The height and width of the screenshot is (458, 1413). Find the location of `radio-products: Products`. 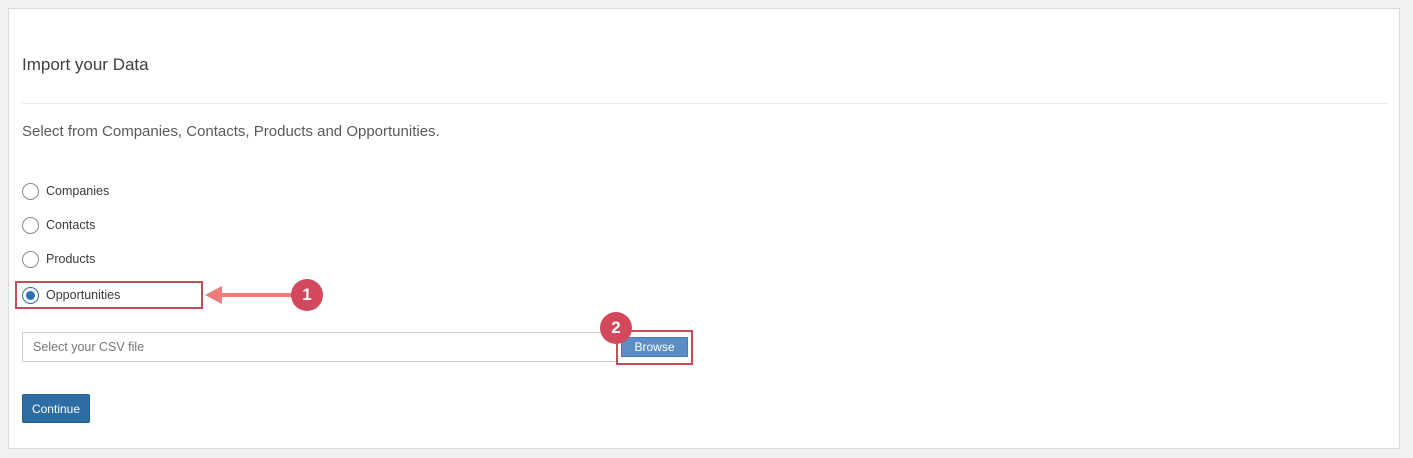

radio-products: Products is located at coordinates (58, 259).